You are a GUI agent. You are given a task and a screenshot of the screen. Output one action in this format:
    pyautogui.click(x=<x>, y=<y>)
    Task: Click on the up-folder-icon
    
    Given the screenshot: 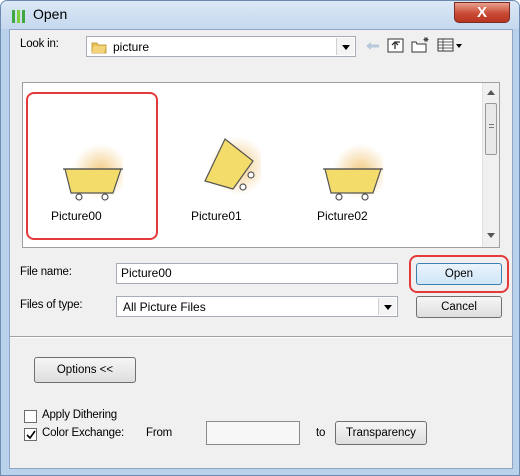 What is the action you would take?
    pyautogui.click(x=396, y=45)
    